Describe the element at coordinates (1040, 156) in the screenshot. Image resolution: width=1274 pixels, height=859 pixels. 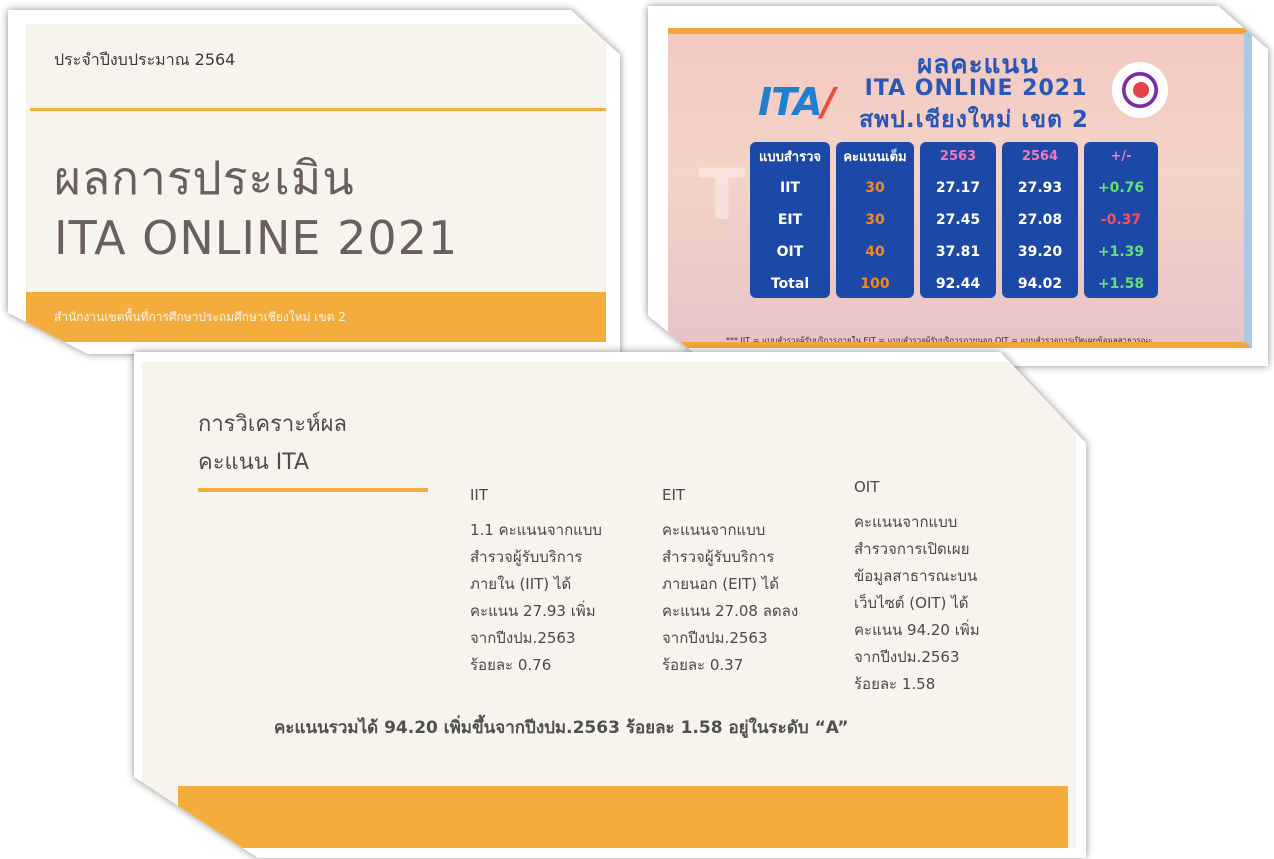
I see `header-2564: 2564` at that location.